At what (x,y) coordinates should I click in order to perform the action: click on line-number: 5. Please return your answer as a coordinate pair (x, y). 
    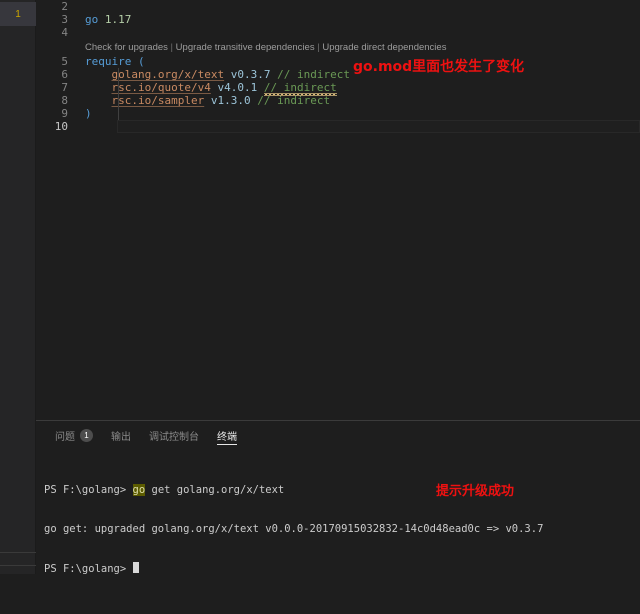
    Looking at the image, I should click on (64, 61).